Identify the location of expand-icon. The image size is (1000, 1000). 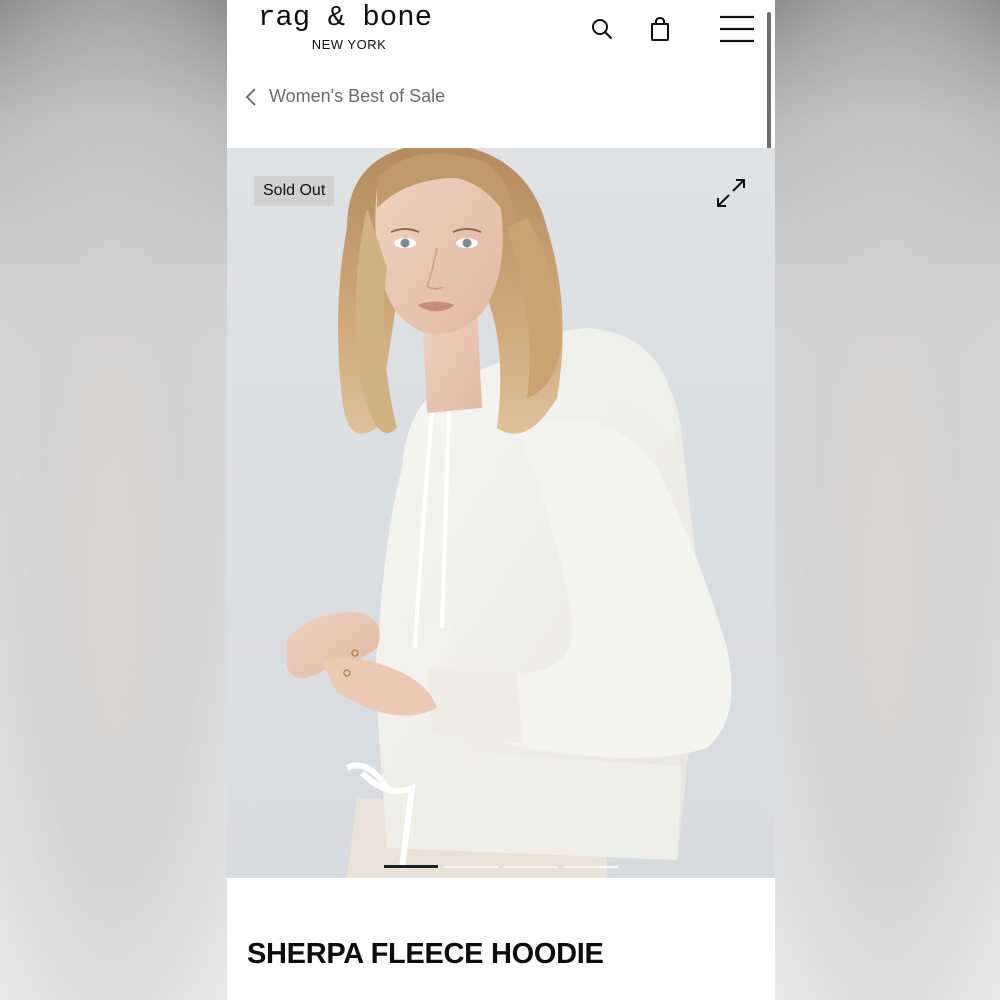
(731, 193).